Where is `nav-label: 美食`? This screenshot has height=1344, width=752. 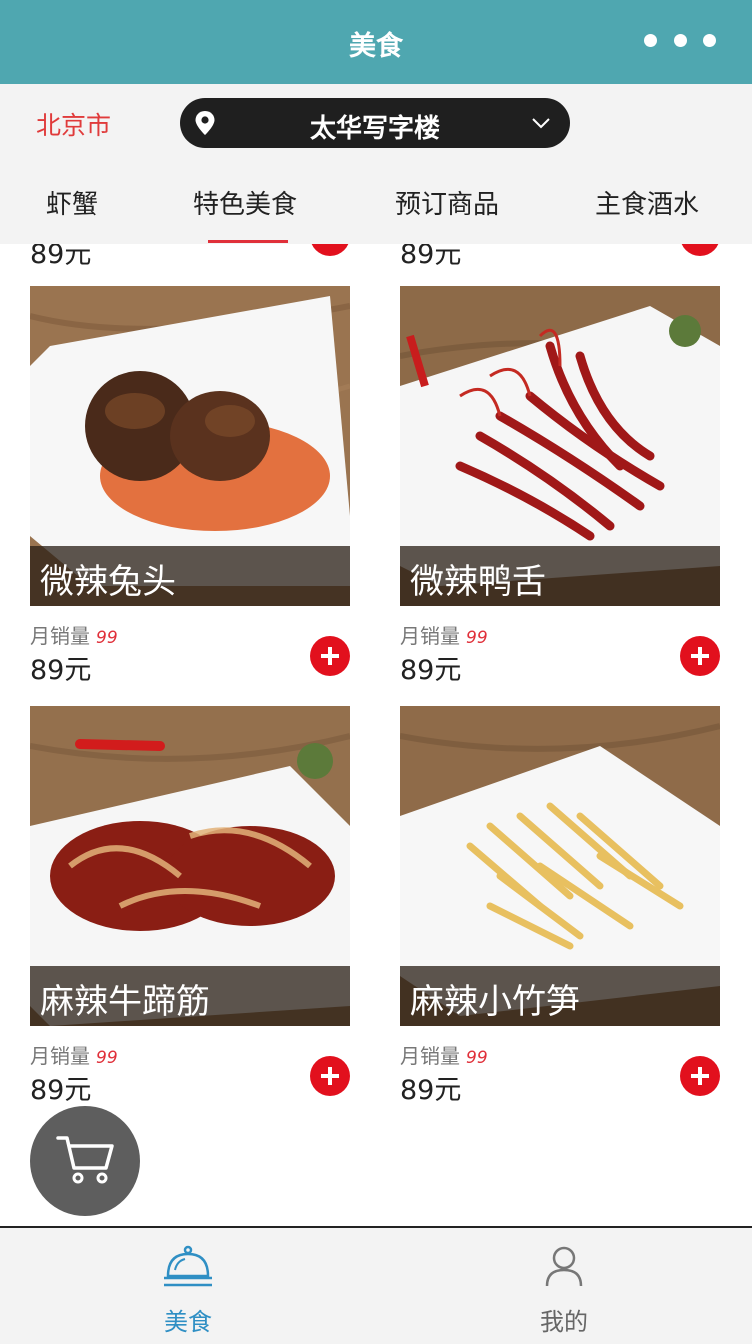 nav-label: 美食 is located at coordinates (188, 1322).